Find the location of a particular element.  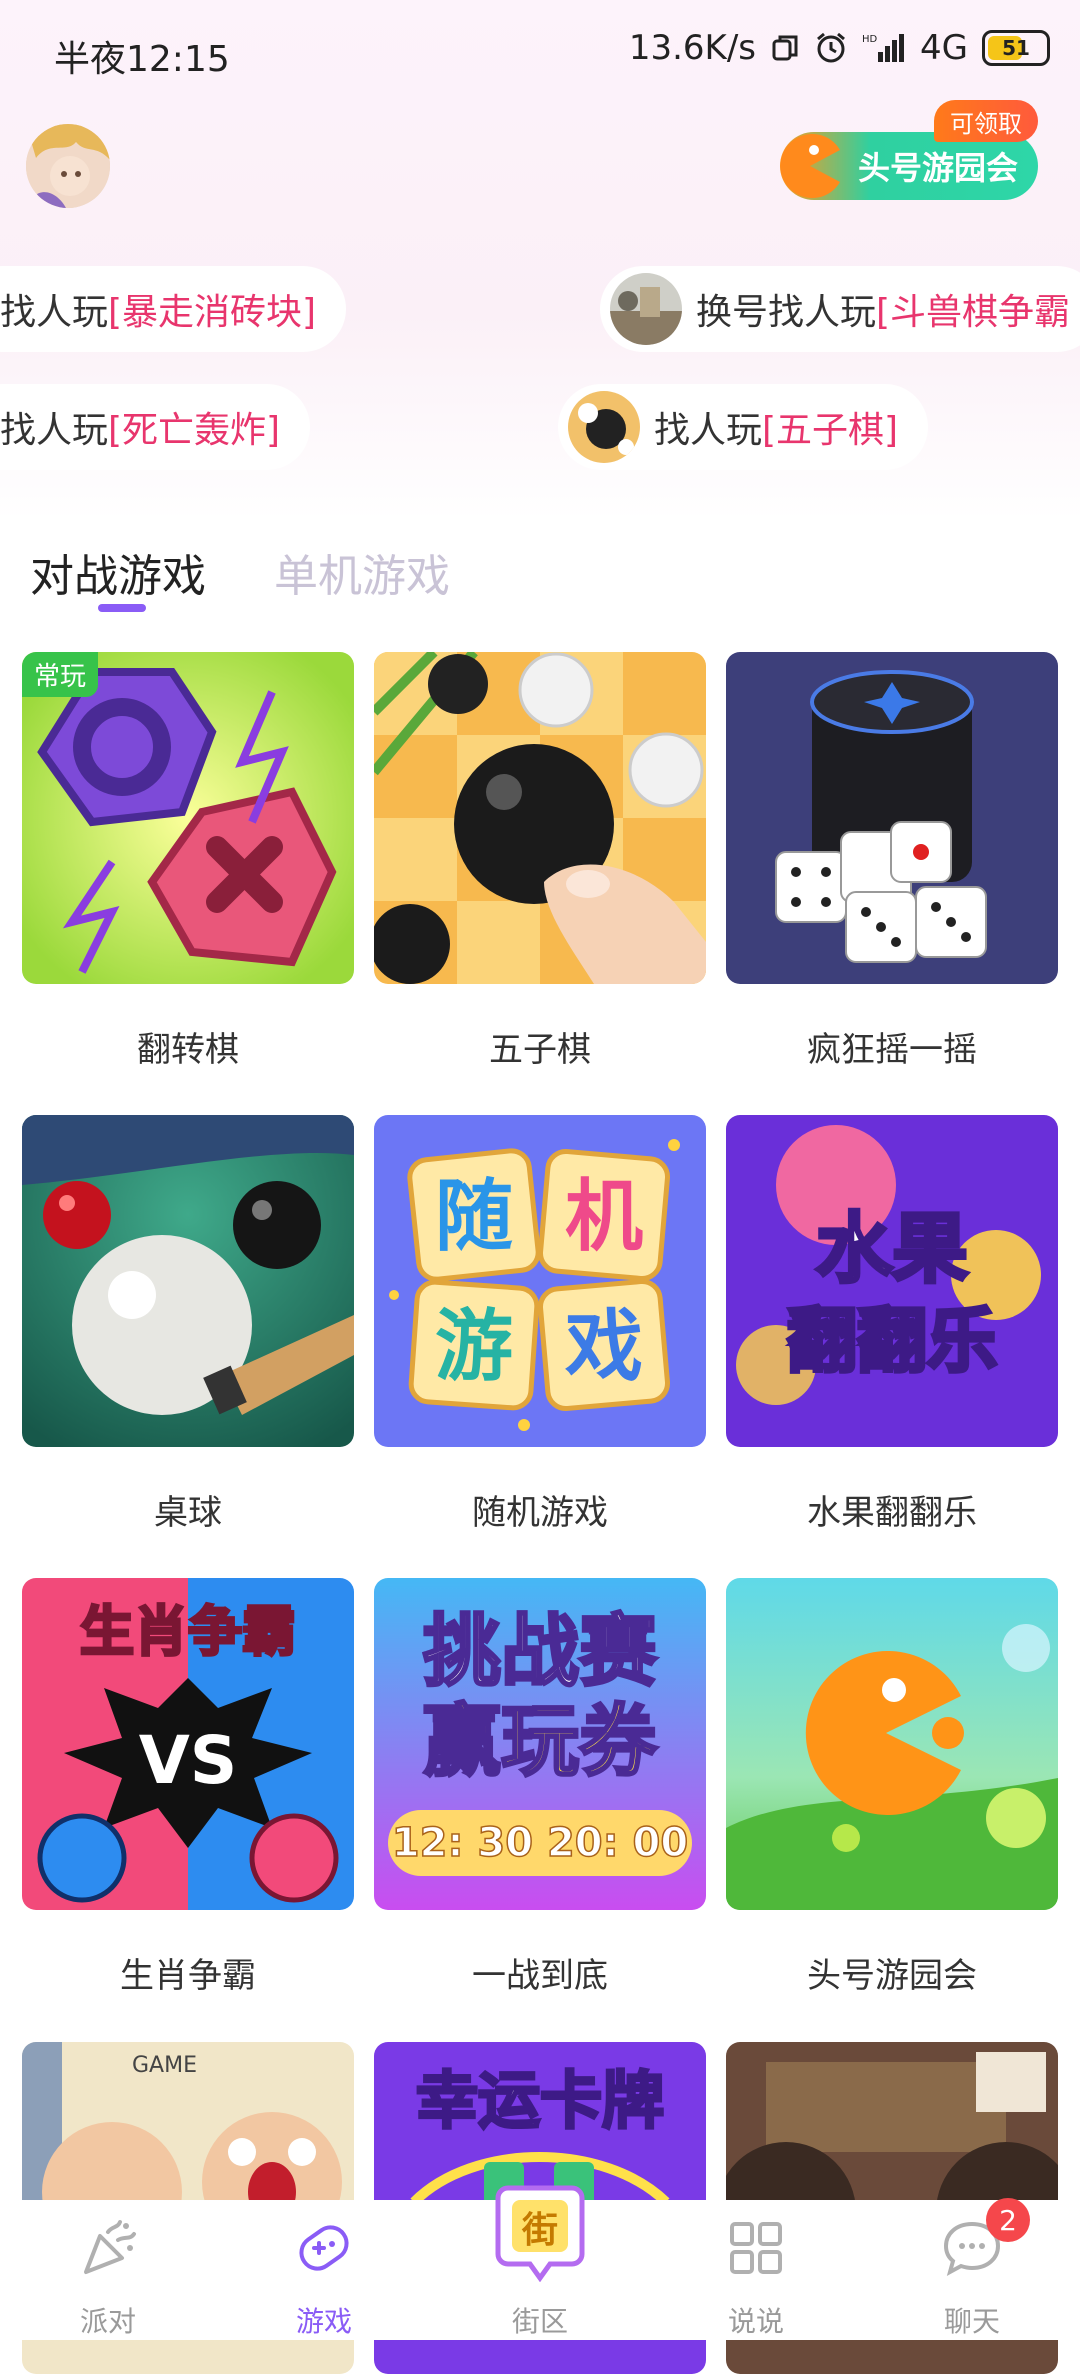

art-text: VS is located at coordinates (188, 1760).